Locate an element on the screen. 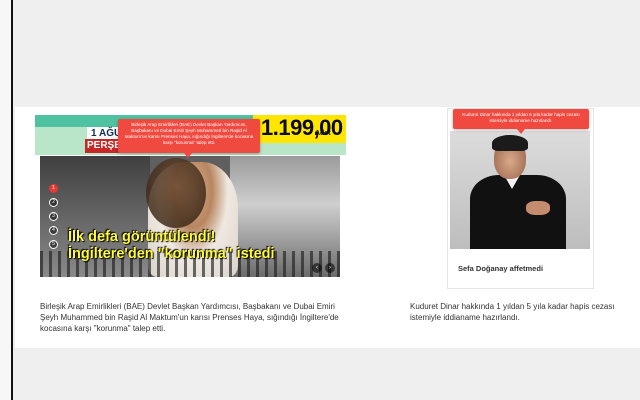 Image resolution: width=640 pixels, height=400 pixels. window-left-border is located at coordinates (6, 200).